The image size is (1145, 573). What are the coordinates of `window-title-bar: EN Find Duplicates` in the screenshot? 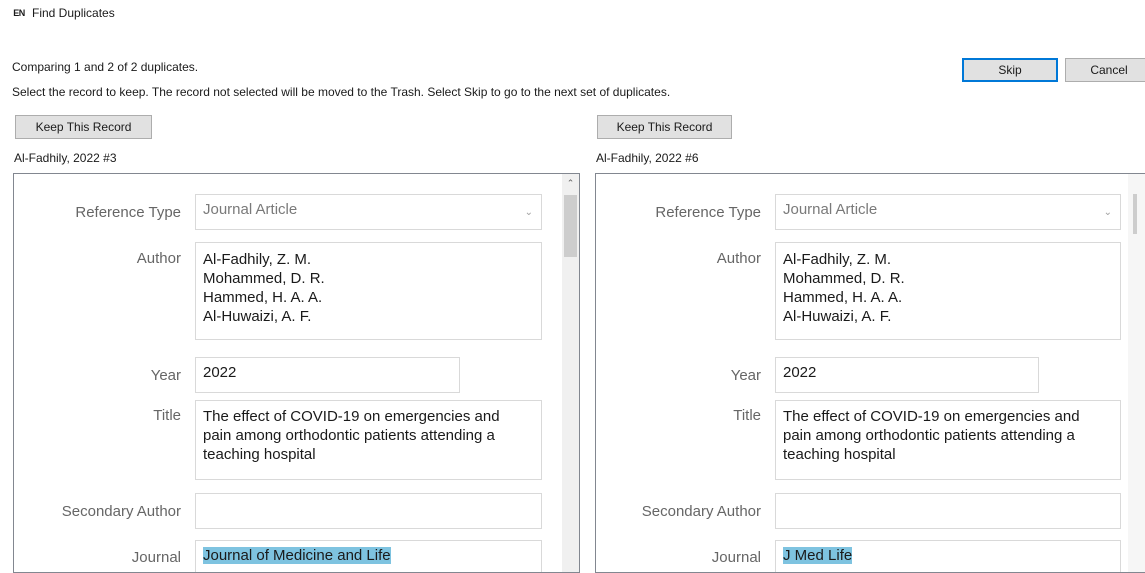 It's located at (572, 13).